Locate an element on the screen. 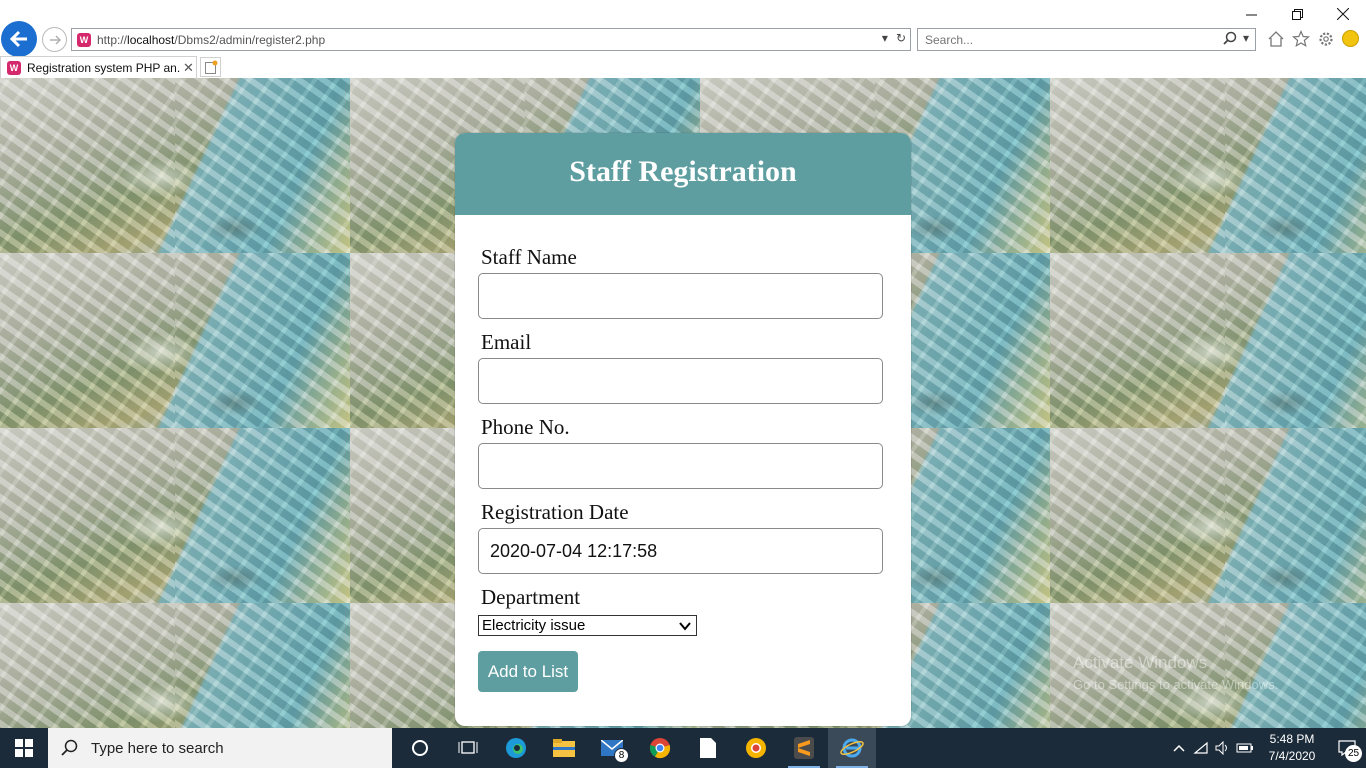  phone-label: Phone No. is located at coordinates (525, 427).